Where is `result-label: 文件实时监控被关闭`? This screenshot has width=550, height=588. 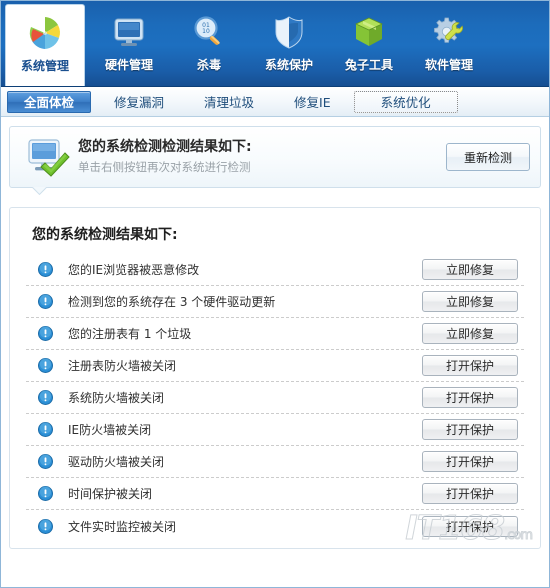
result-label: 文件实时监控被关闭 is located at coordinates (122, 526).